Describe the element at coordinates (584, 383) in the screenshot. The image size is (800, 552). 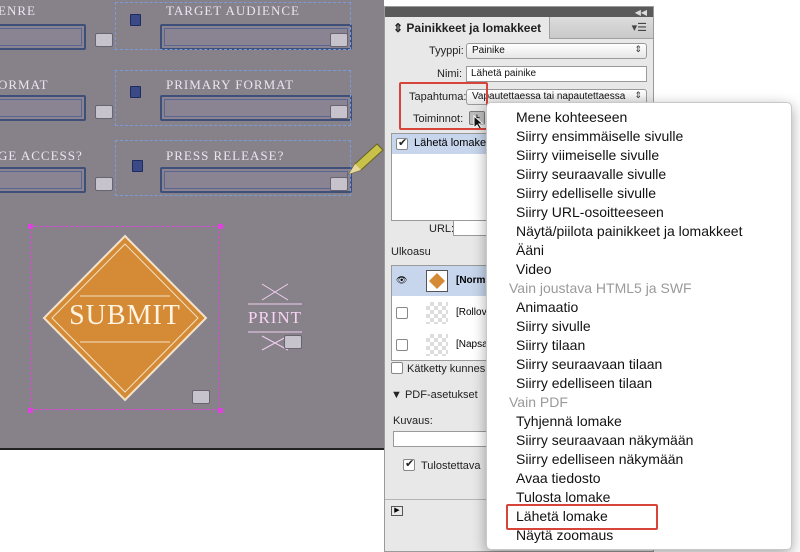
I see `menu-item: Siirry edelliseen tilaan` at that location.